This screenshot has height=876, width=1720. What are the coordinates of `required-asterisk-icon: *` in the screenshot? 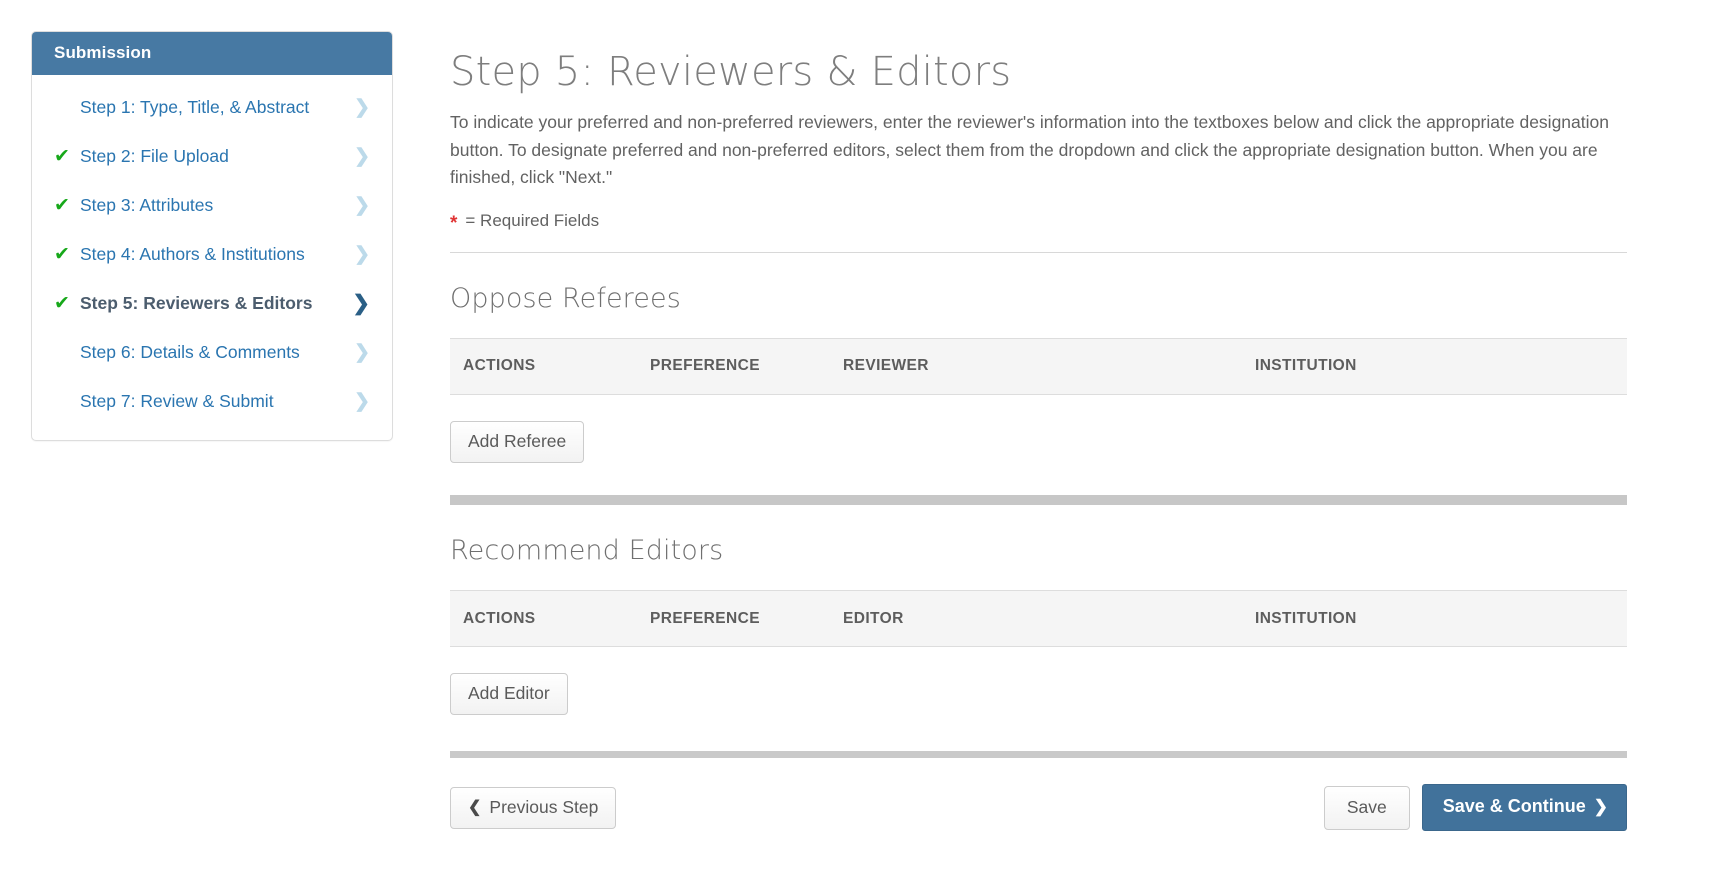 It's located at (454, 223).